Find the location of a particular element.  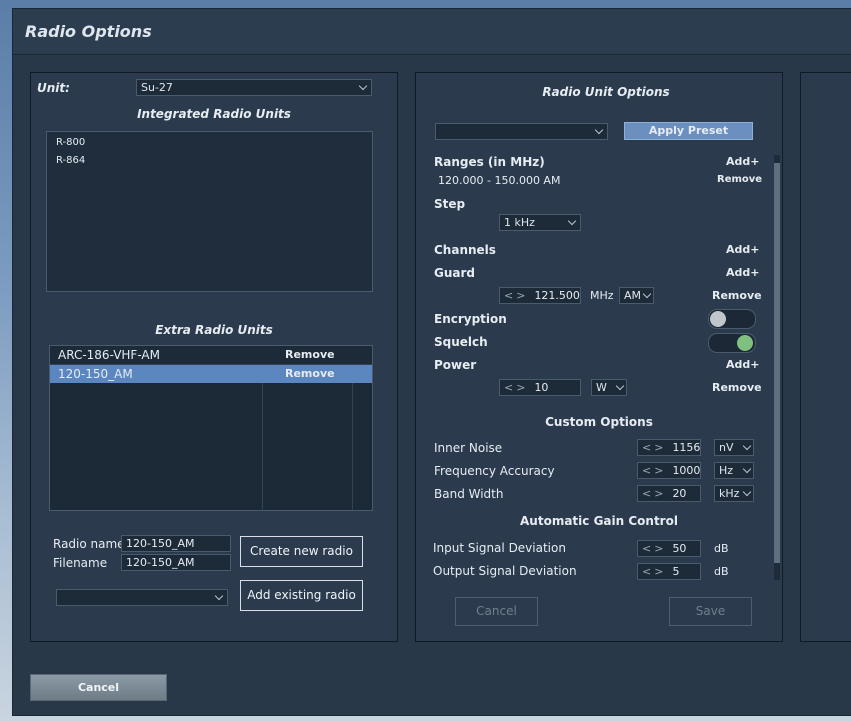

footer-cancel-button: Cancel is located at coordinates (98, 687).